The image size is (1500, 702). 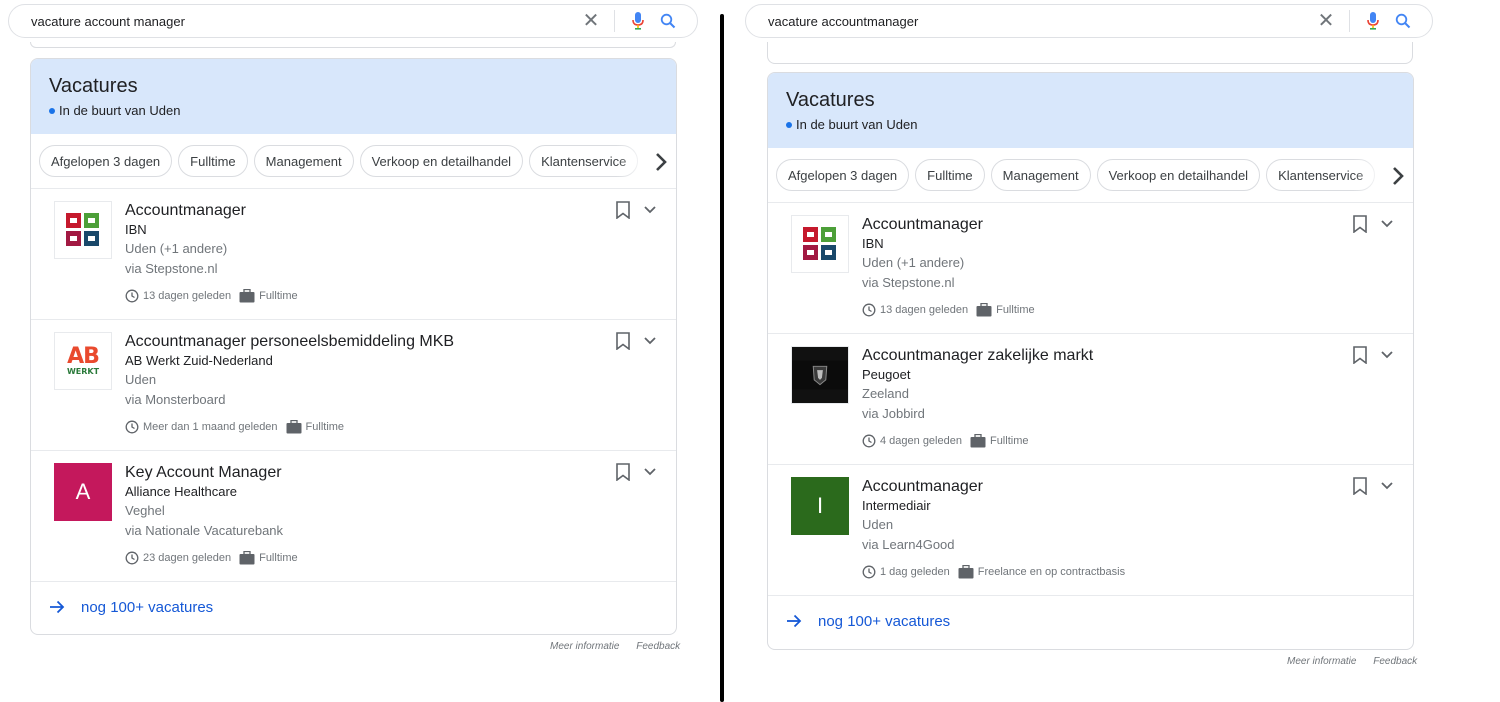 I want to click on job-meta: Meer dan 1 maand geleden Fulltime, so click(x=289, y=427).